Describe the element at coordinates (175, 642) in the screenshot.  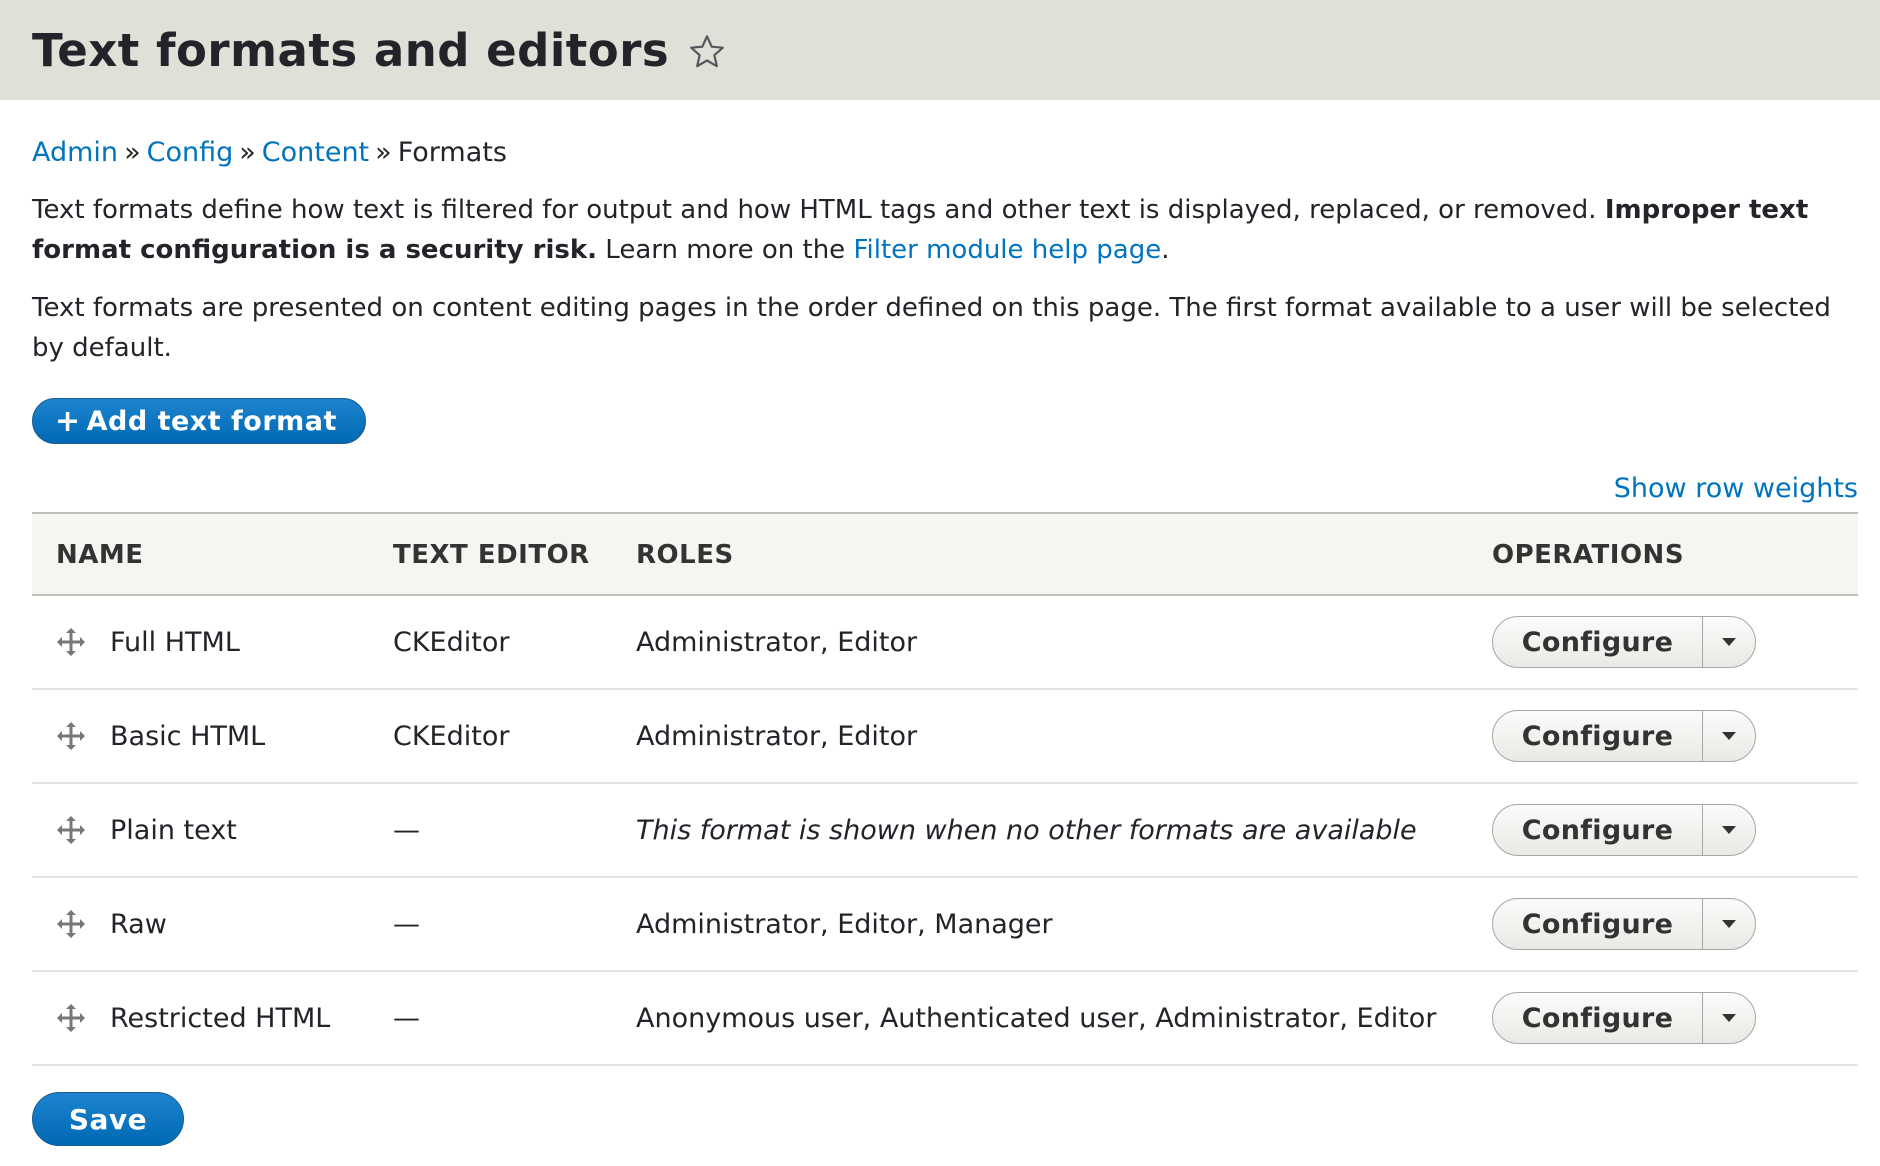
I see `format-name: Full HTML` at that location.